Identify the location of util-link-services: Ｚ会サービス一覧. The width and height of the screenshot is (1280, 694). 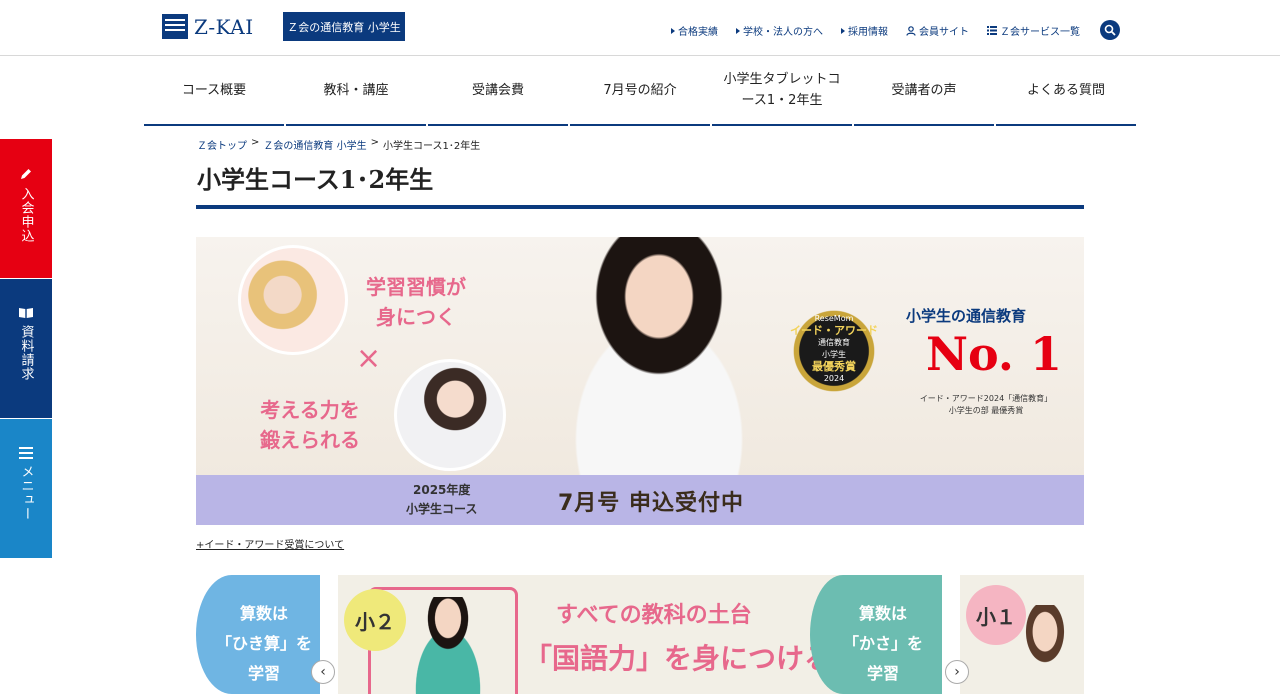
(1033, 30).